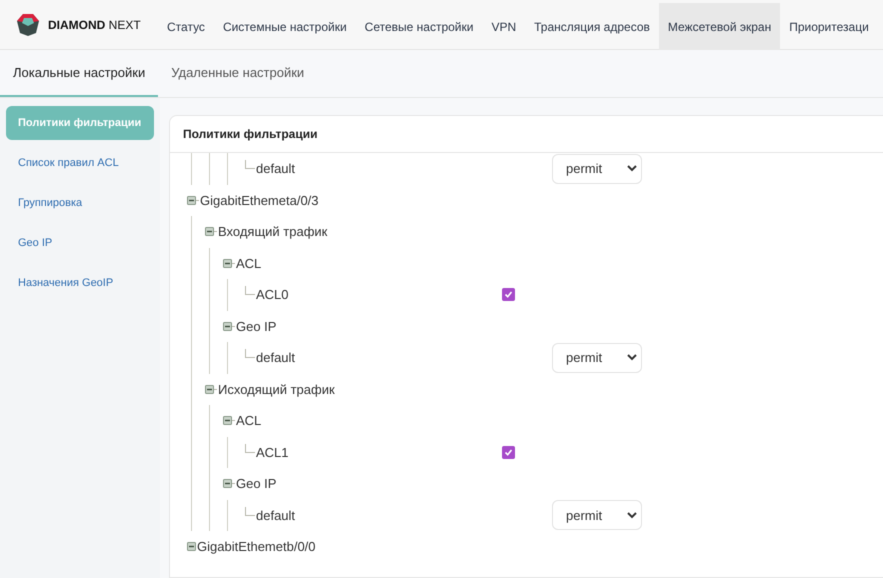 The image size is (883, 578). I want to click on nav-tab: VPN, so click(504, 26).